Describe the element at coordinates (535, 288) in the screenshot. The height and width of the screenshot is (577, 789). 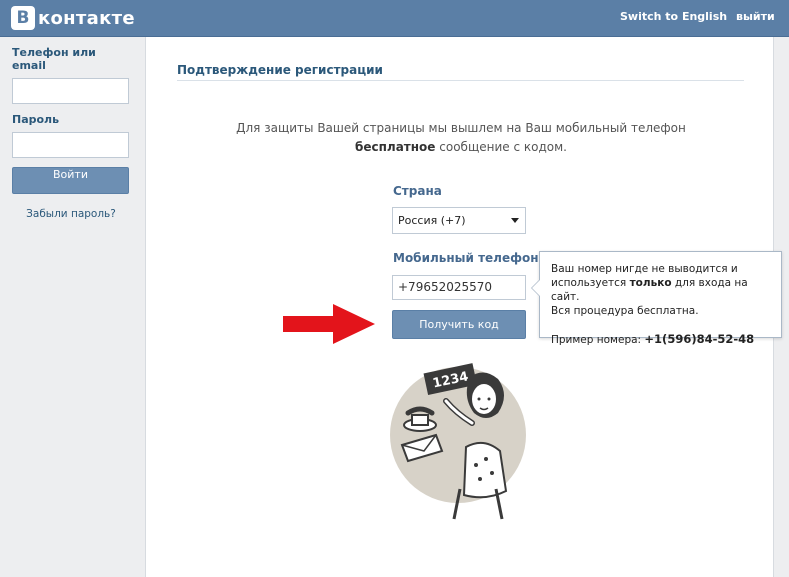
I see `tooltip-pointer` at that location.